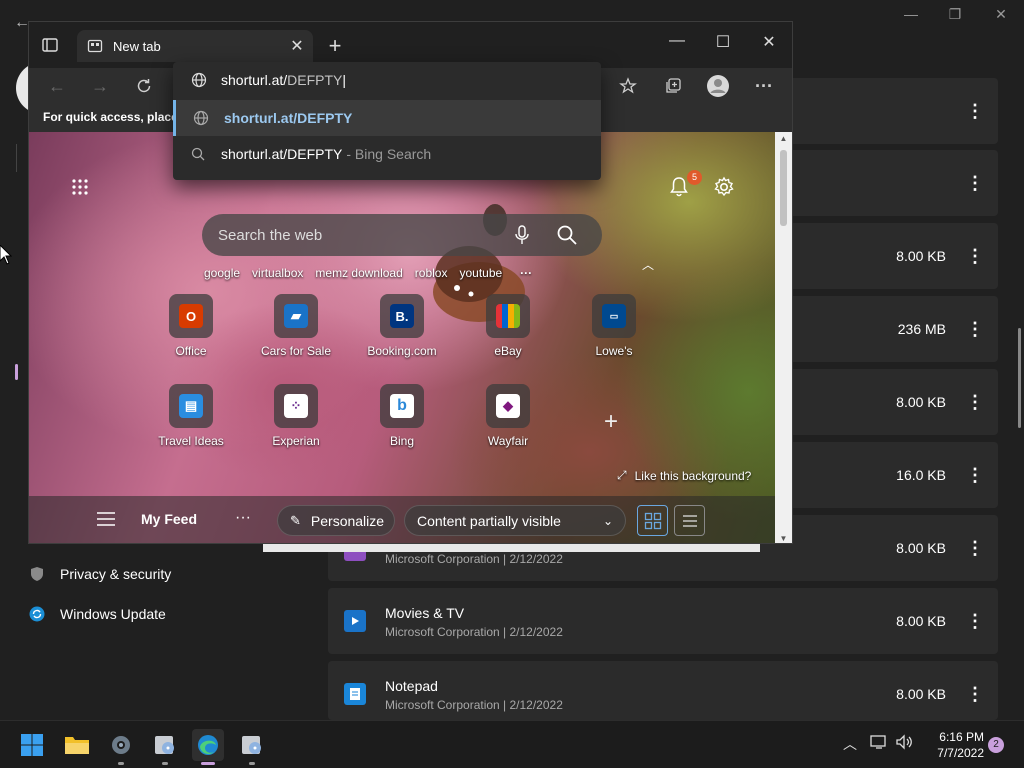 The width and height of the screenshot is (1024, 768). I want to click on taskbar-file-explorer, so click(77, 745).